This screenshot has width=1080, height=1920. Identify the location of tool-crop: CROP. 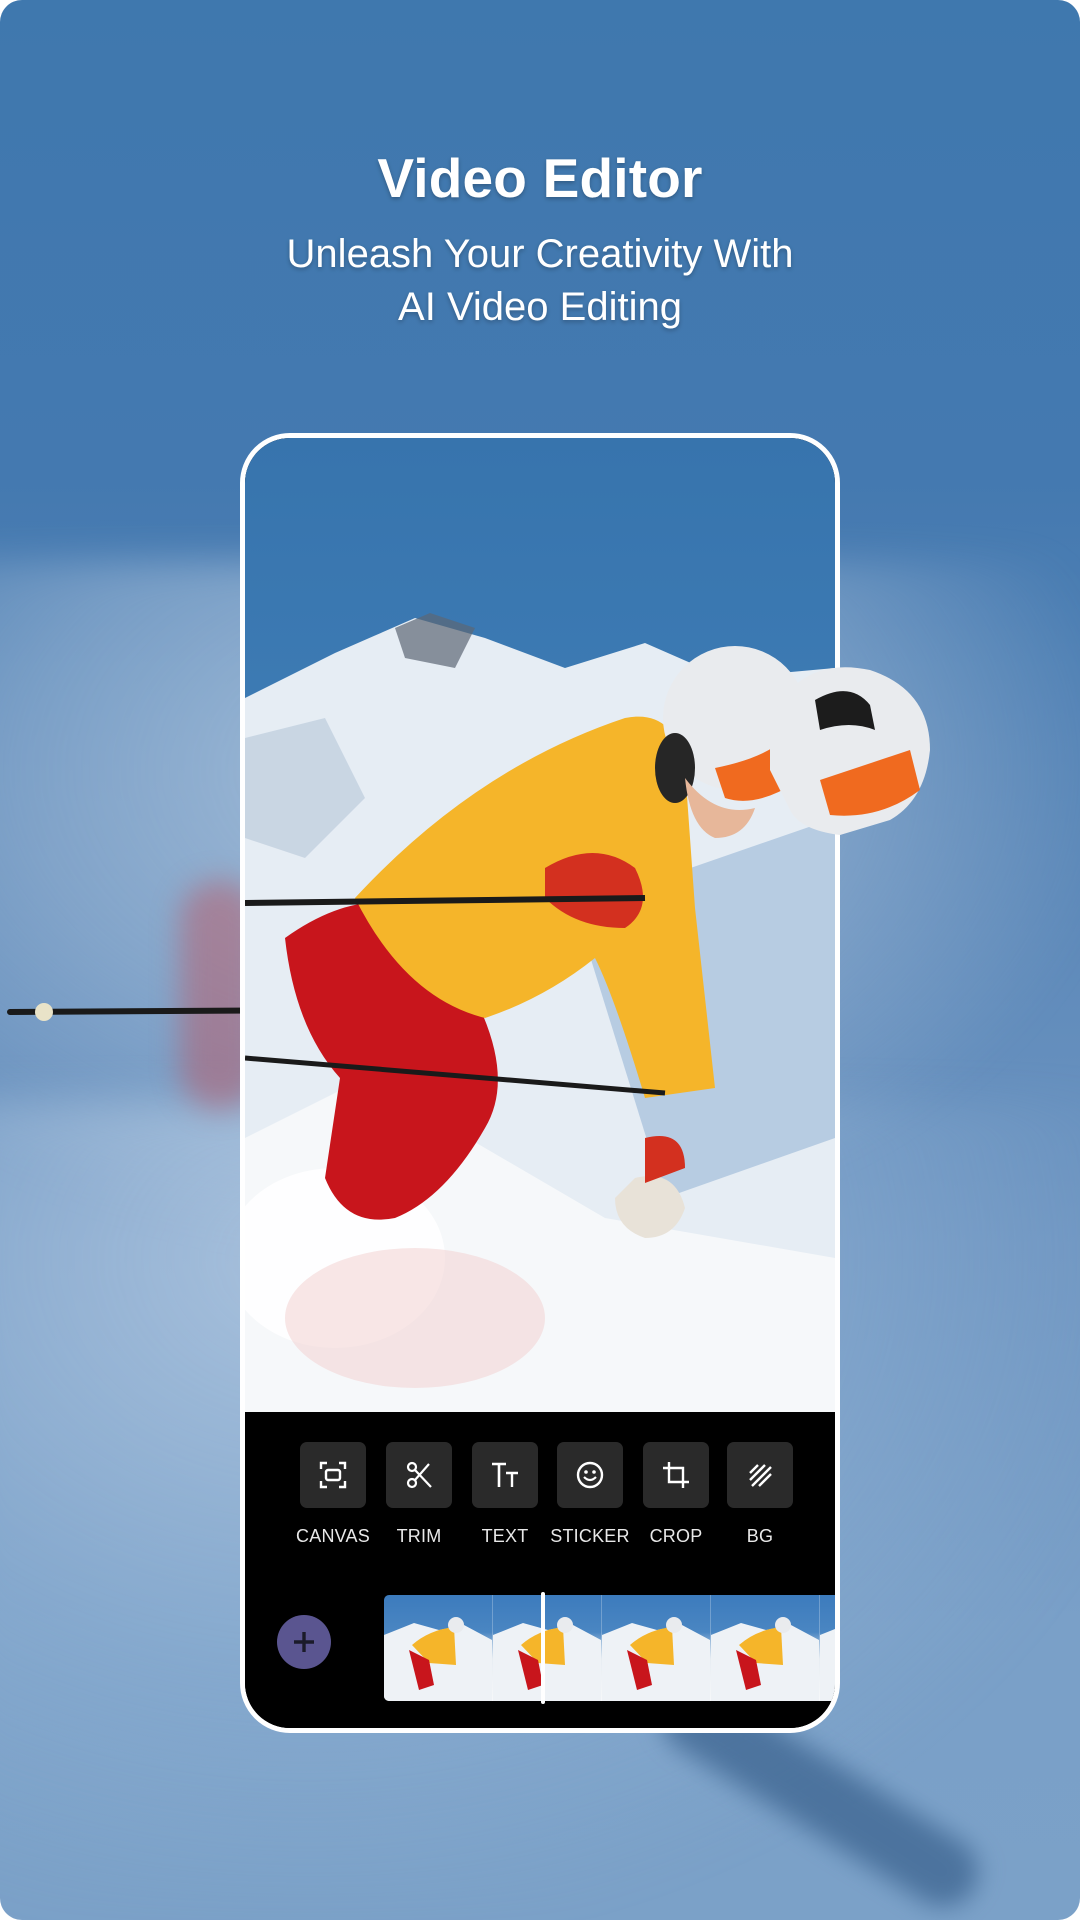
(676, 1494).